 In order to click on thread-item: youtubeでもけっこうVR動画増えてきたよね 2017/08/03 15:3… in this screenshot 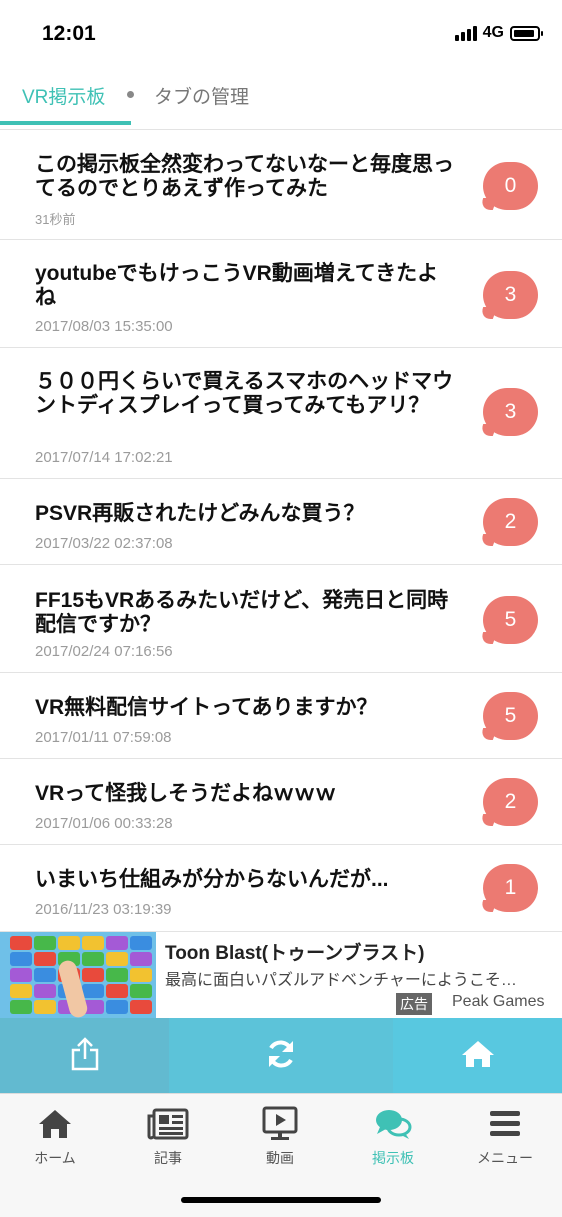, I will do `click(281, 294)`.